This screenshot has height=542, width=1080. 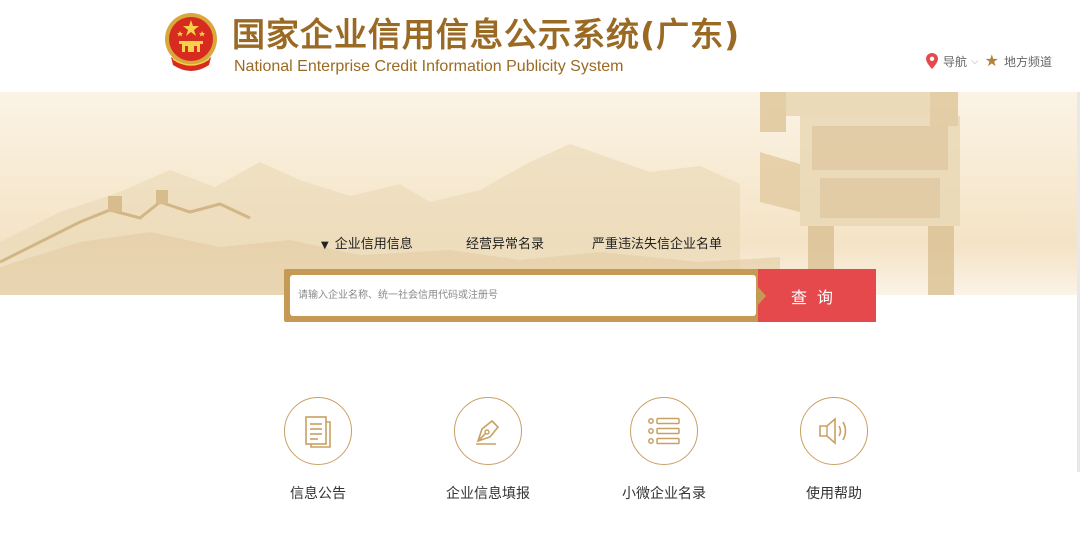 What do you see at coordinates (975, 61) in the screenshot?
I see `chevron-down-icon: ⌵` at bounding box center [975, 61].